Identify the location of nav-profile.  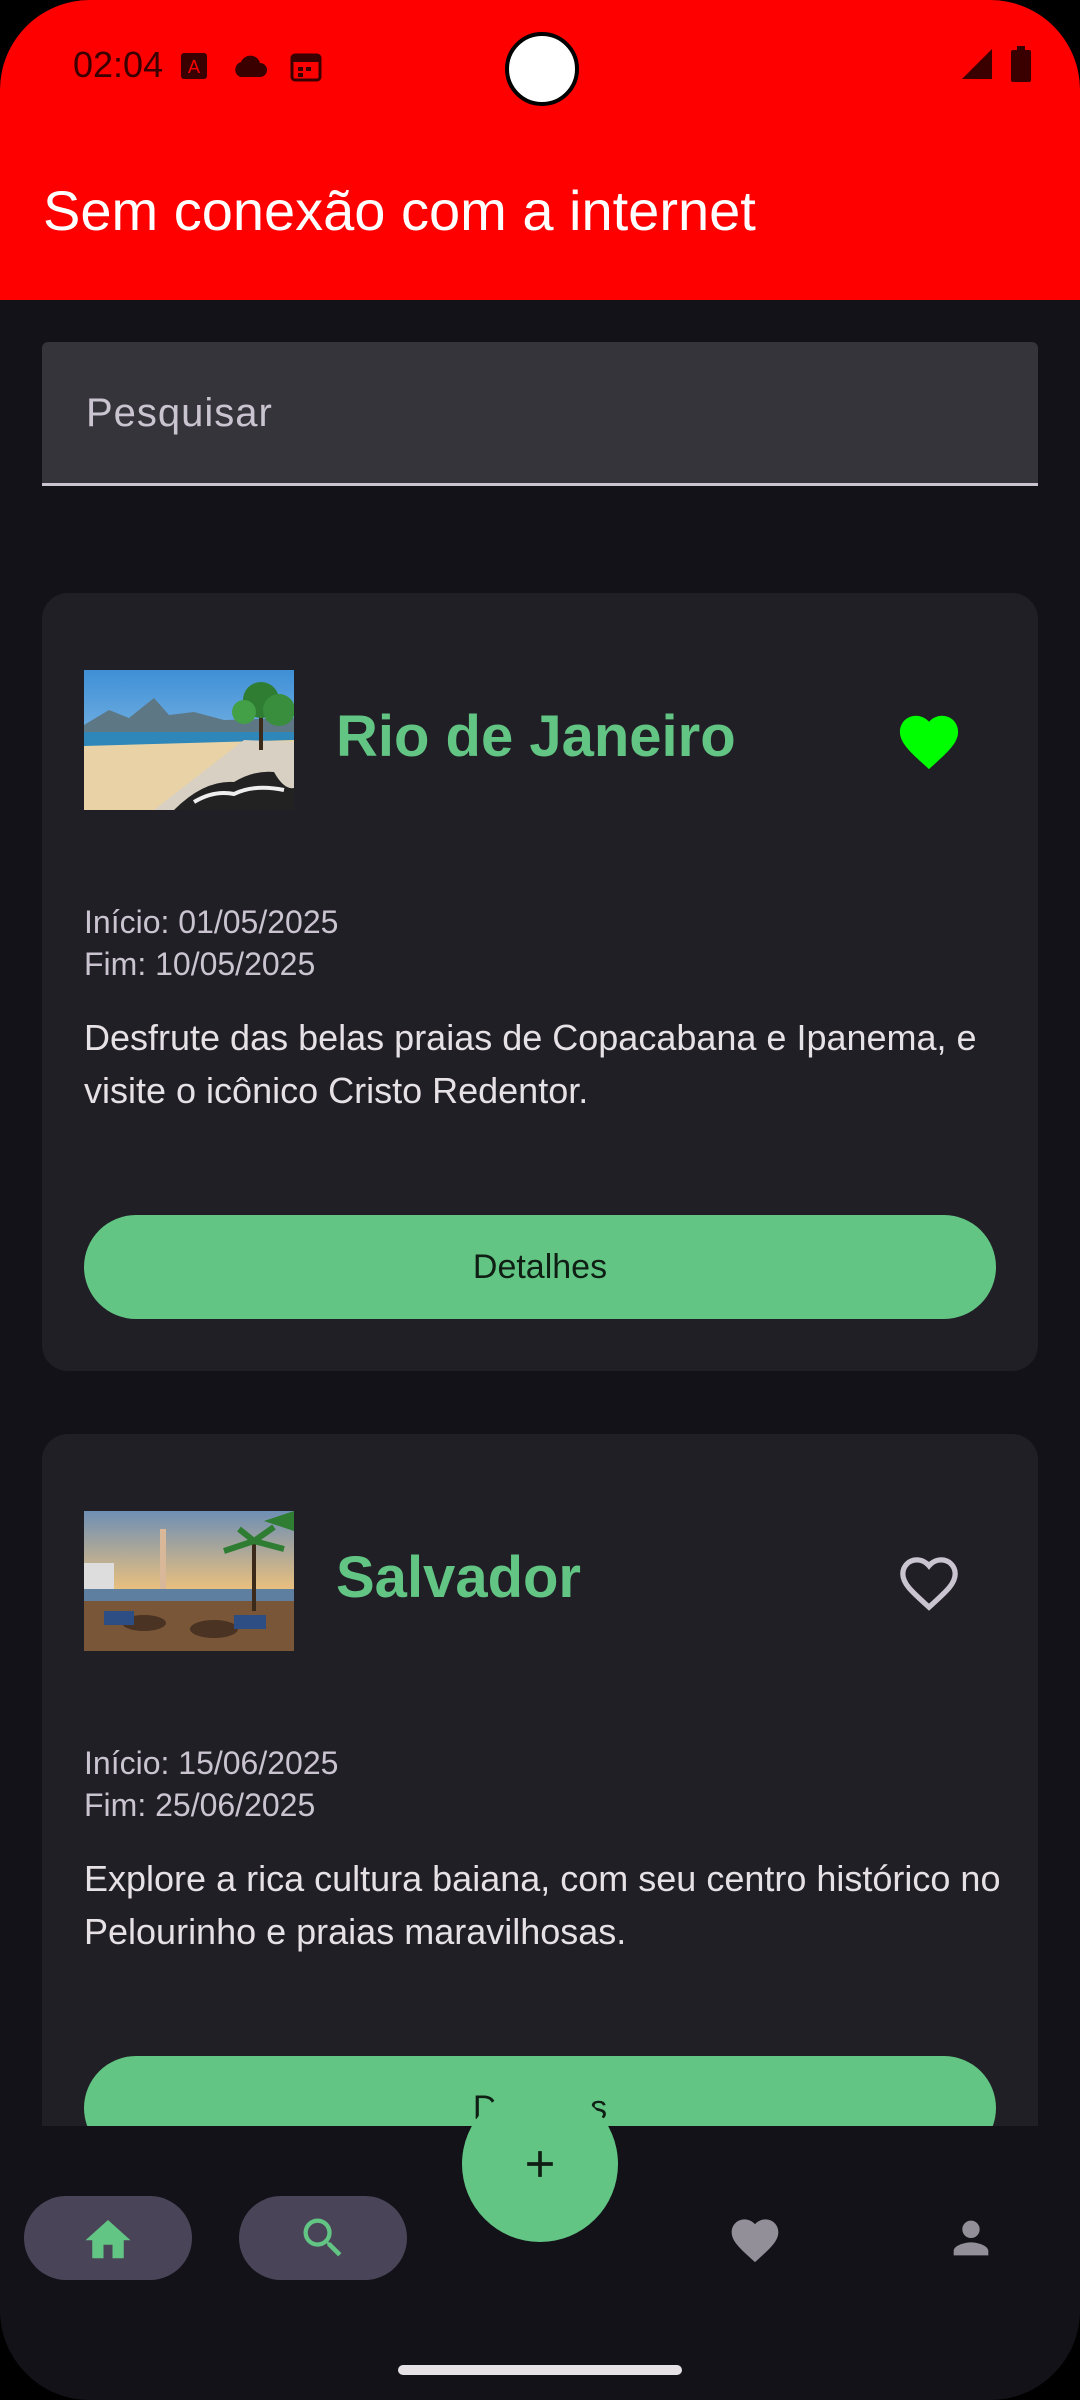
(971, 2238).